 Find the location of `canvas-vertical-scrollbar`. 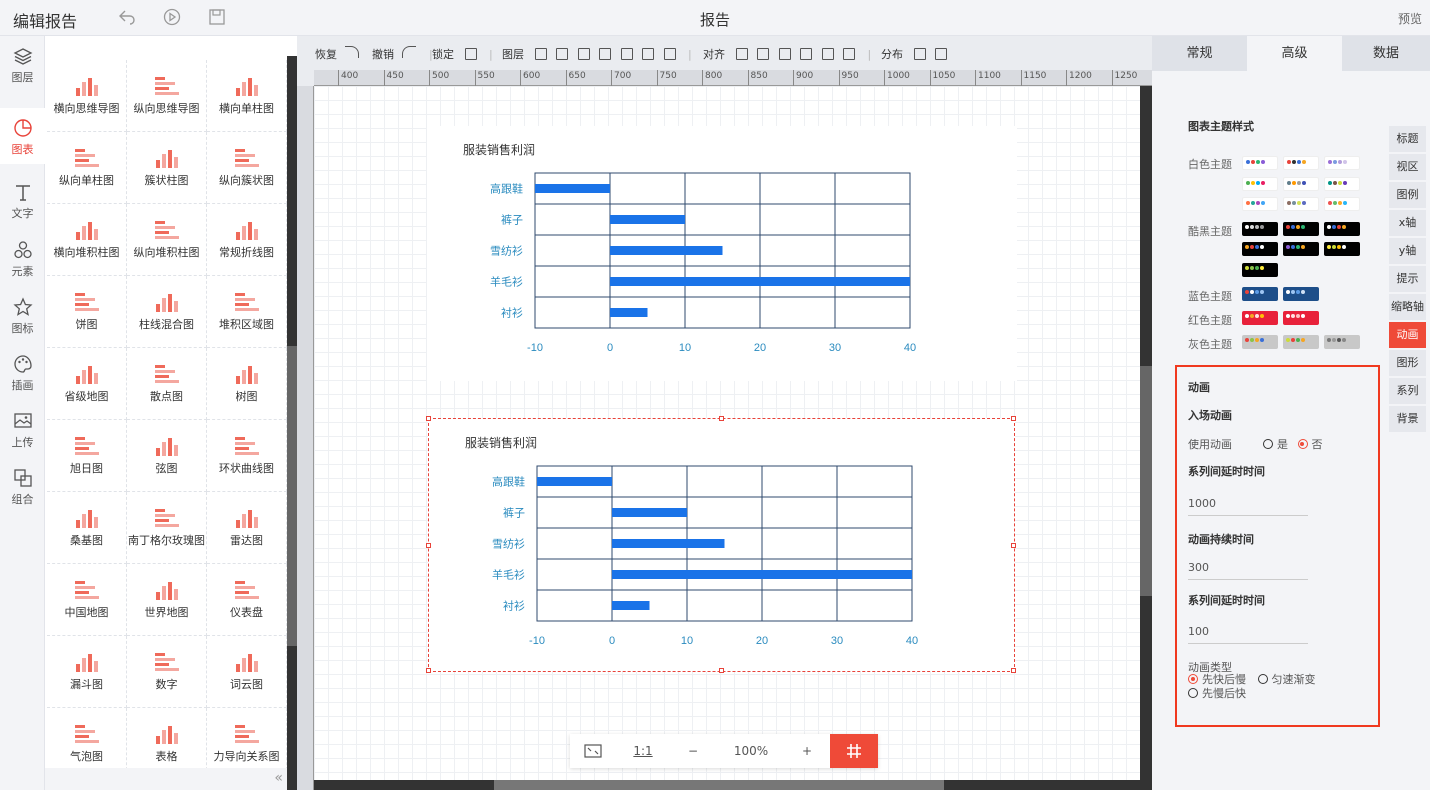

canvas-vertical-scrollbar is located at coordinates (1146, 438).